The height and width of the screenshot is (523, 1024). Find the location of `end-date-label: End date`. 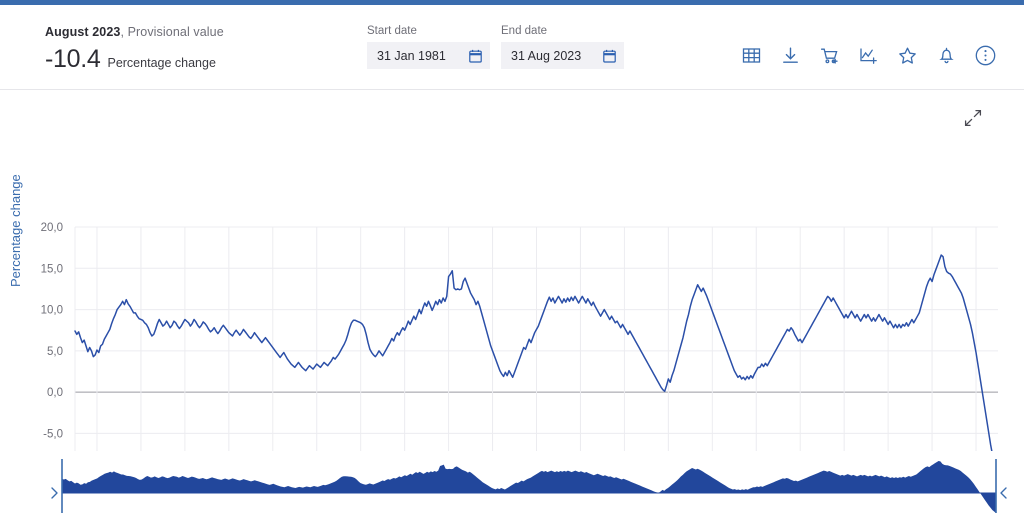

end-date-label: End date is located at coordinates (524, 31).